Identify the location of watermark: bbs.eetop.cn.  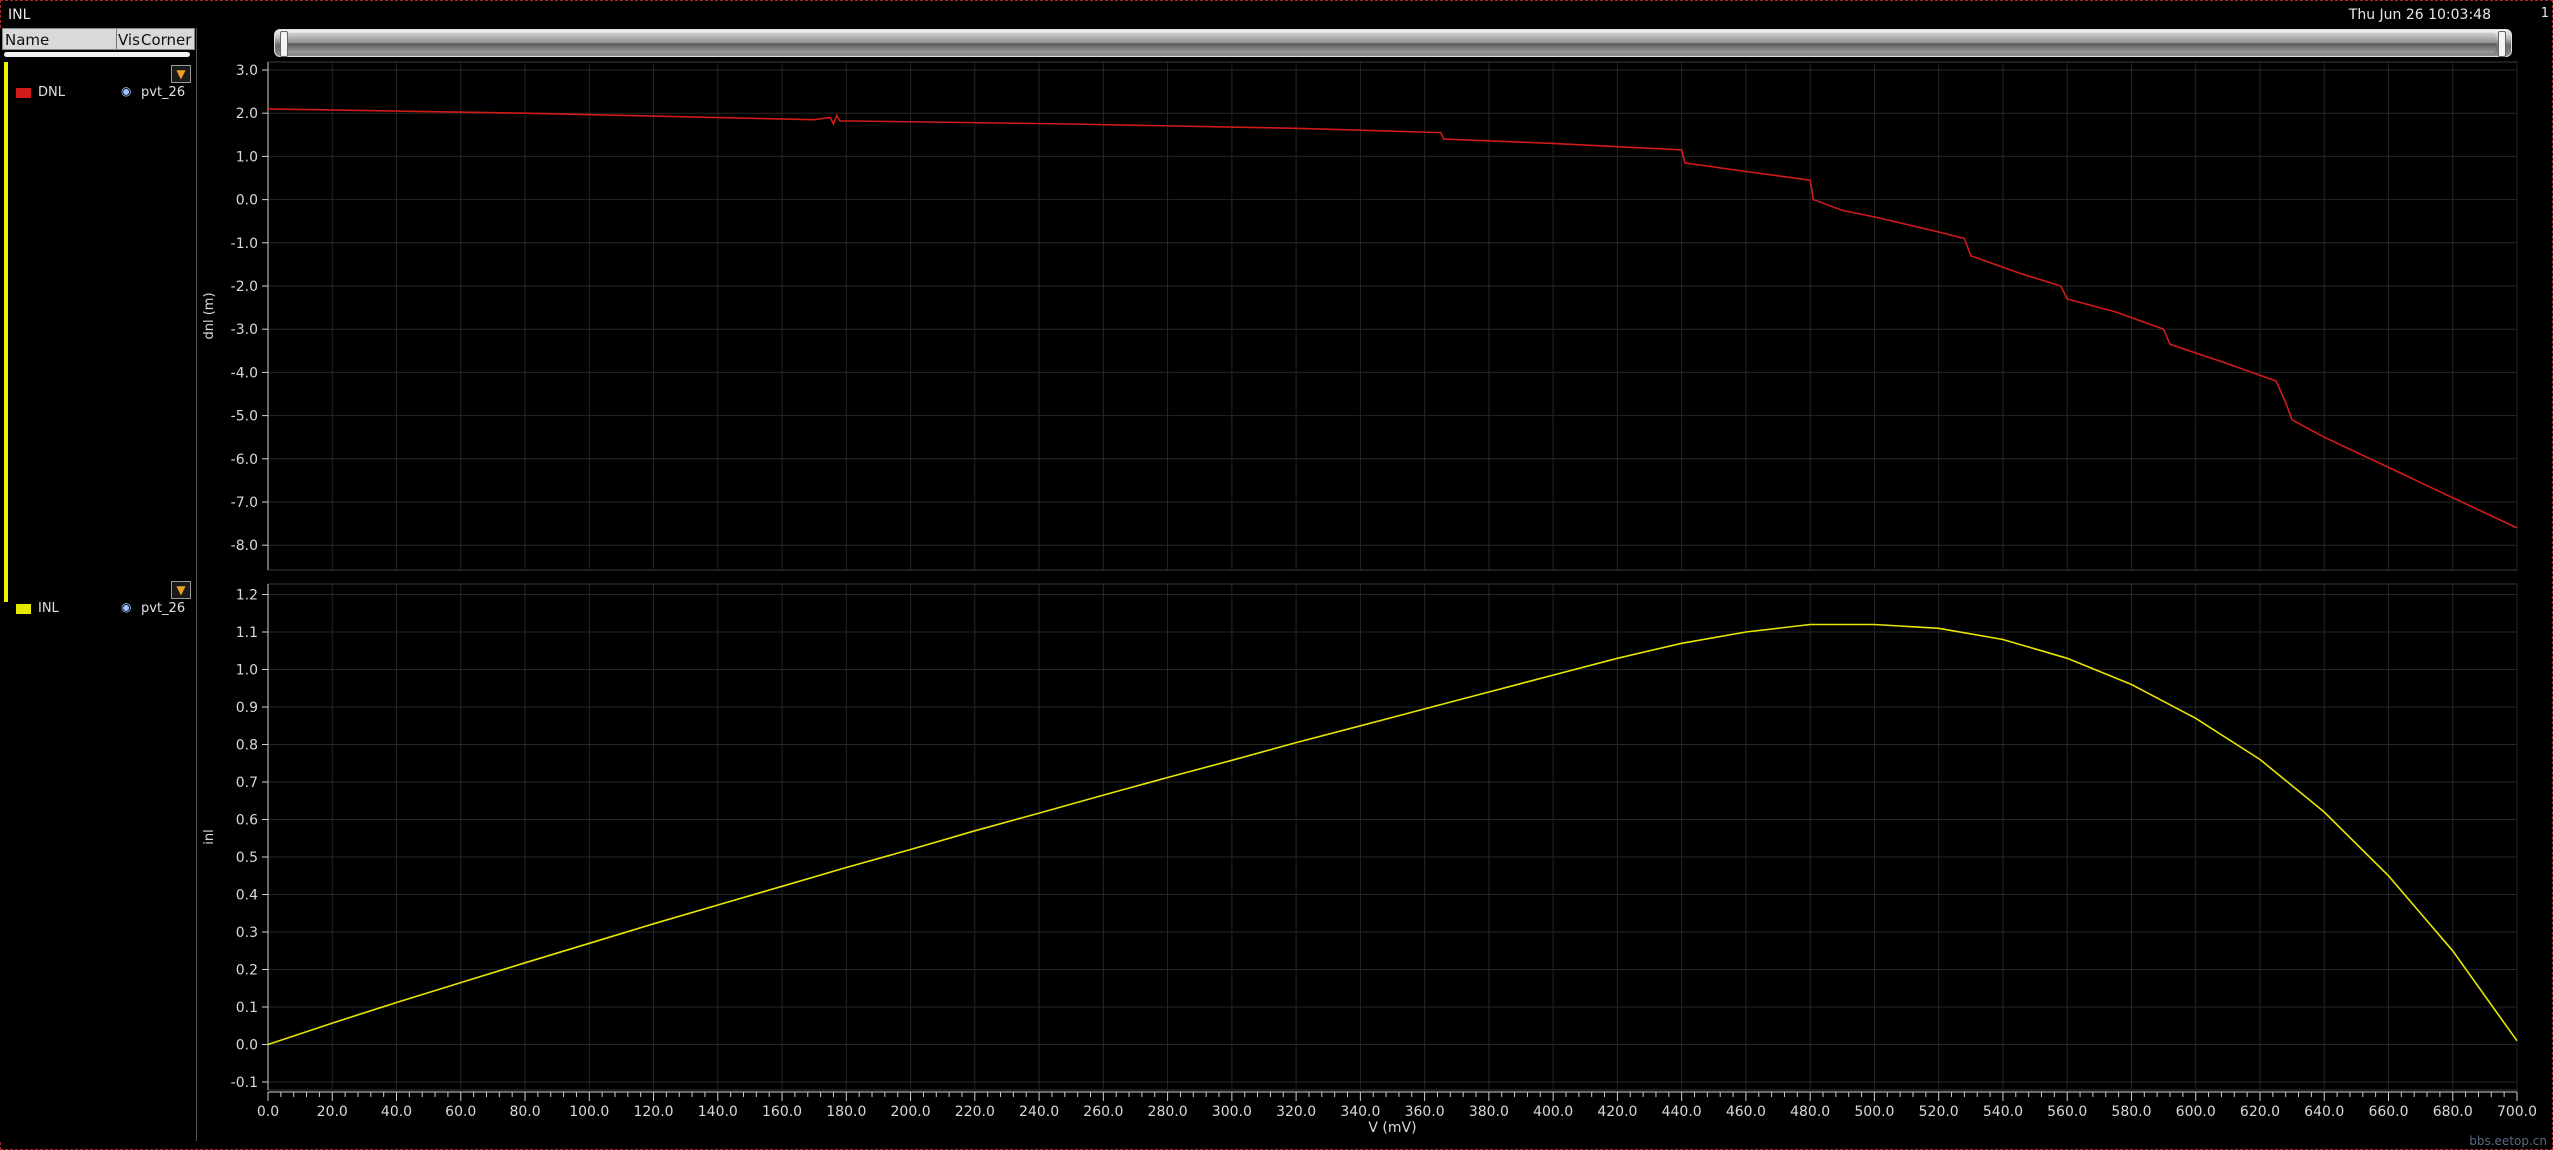
(2508, 1141).